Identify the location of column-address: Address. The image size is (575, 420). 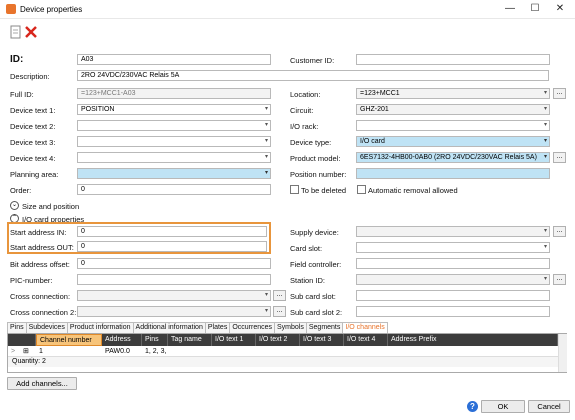
(122, 340).